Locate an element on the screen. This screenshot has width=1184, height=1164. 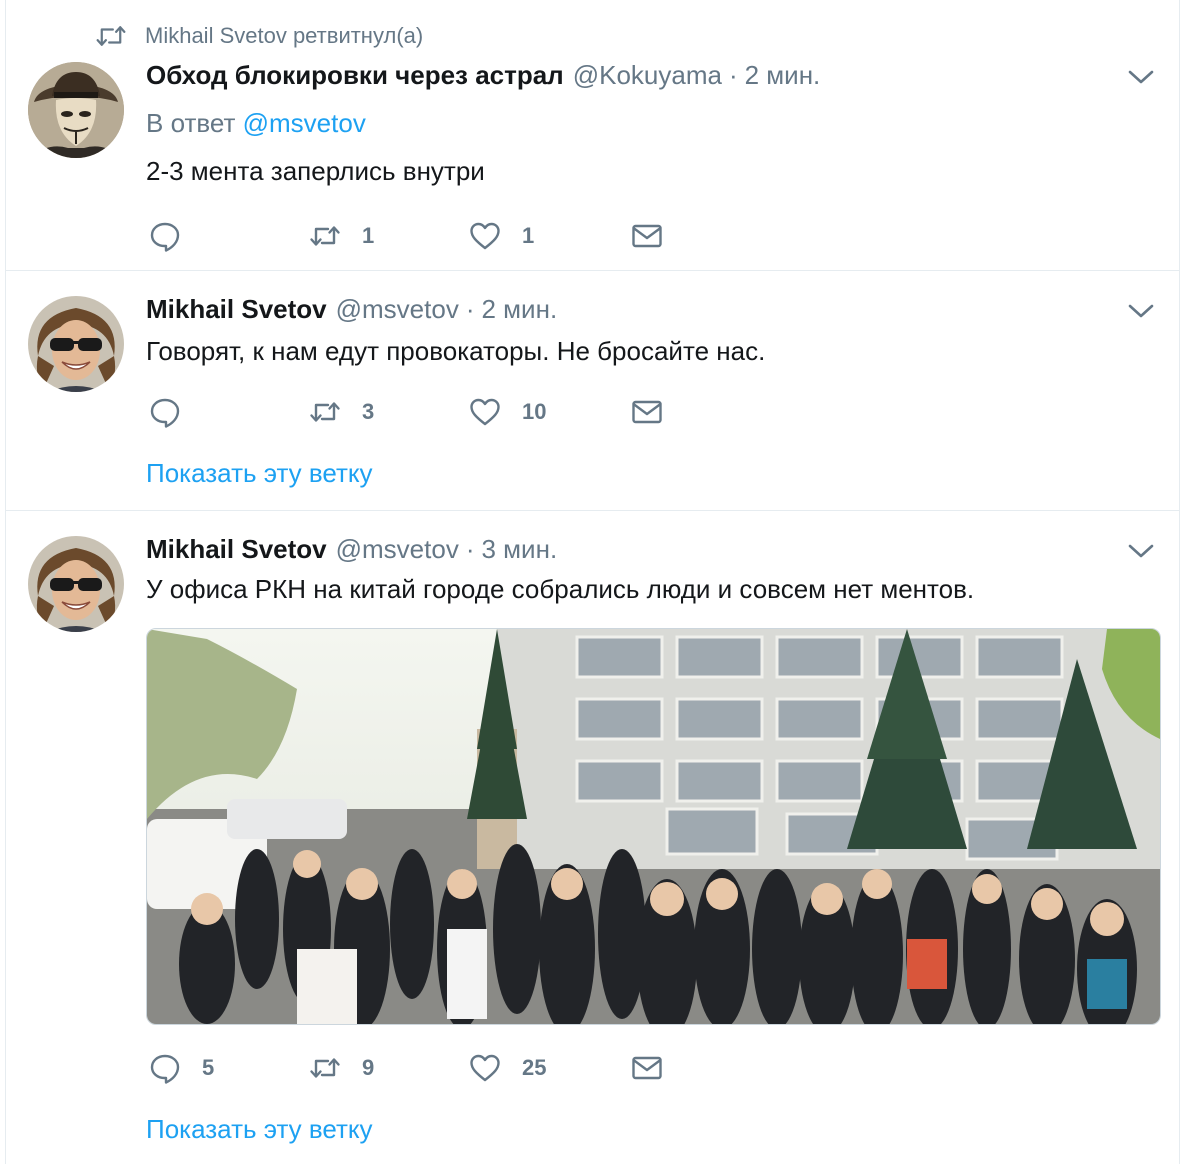
retweet-button: 3 is located at coordinates (341, 412).